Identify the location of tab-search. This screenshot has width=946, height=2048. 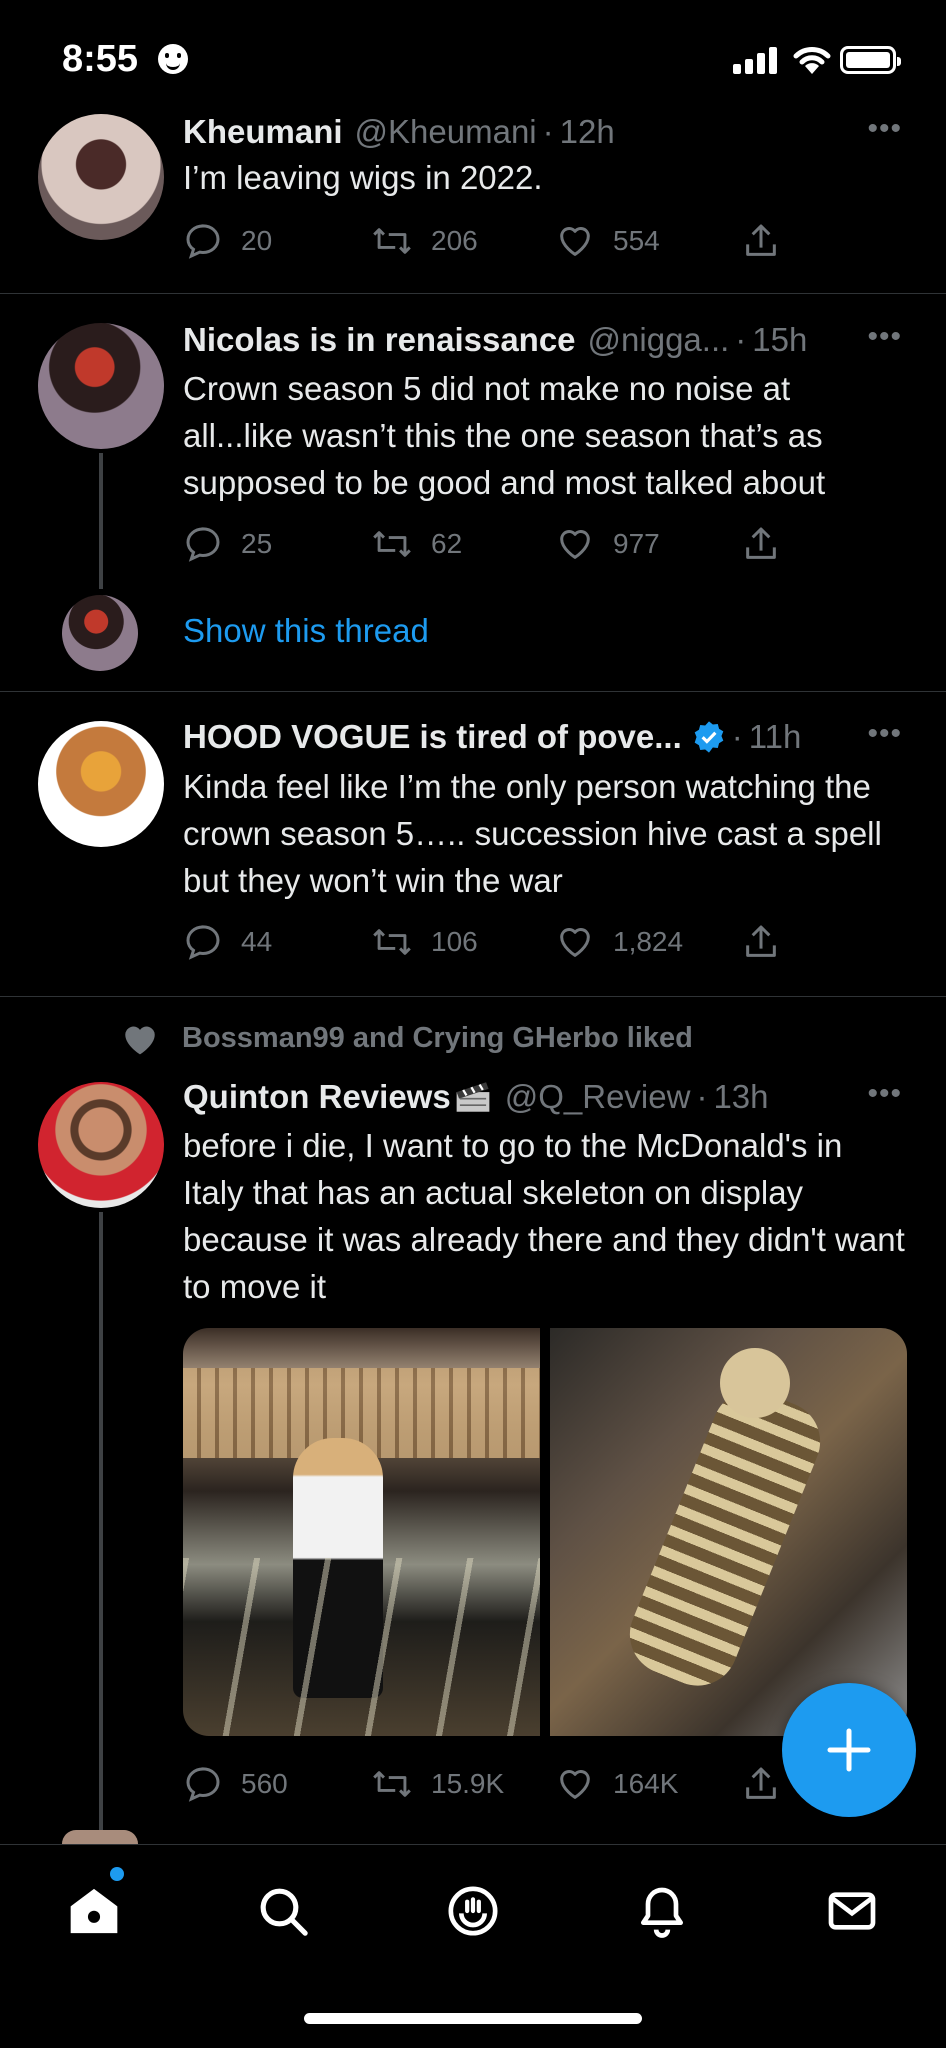
(283, 1911).